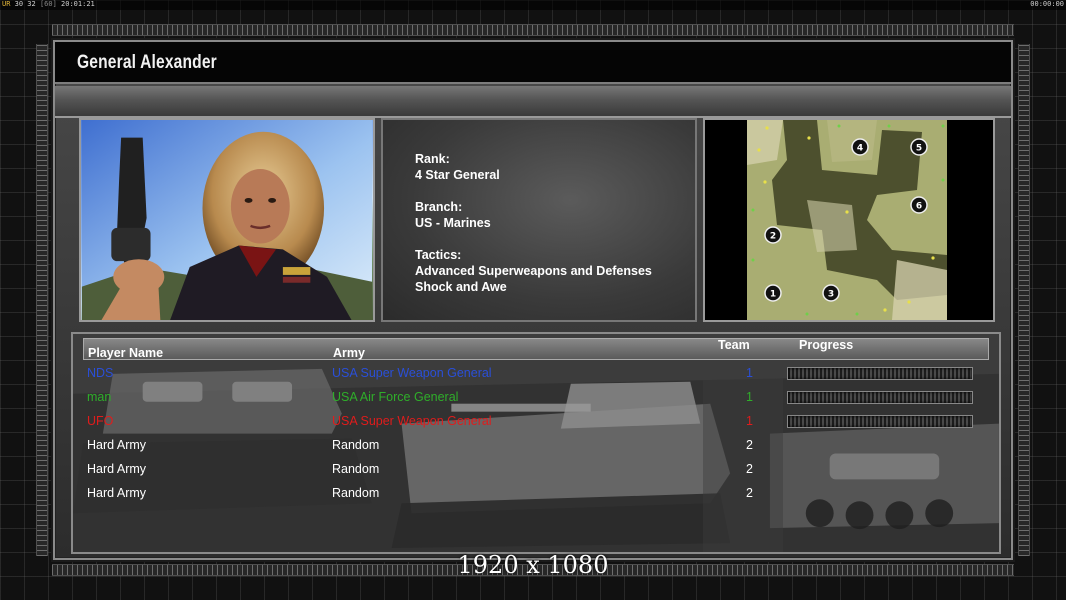  I want to click on header-team: Team, so click(734, 345).